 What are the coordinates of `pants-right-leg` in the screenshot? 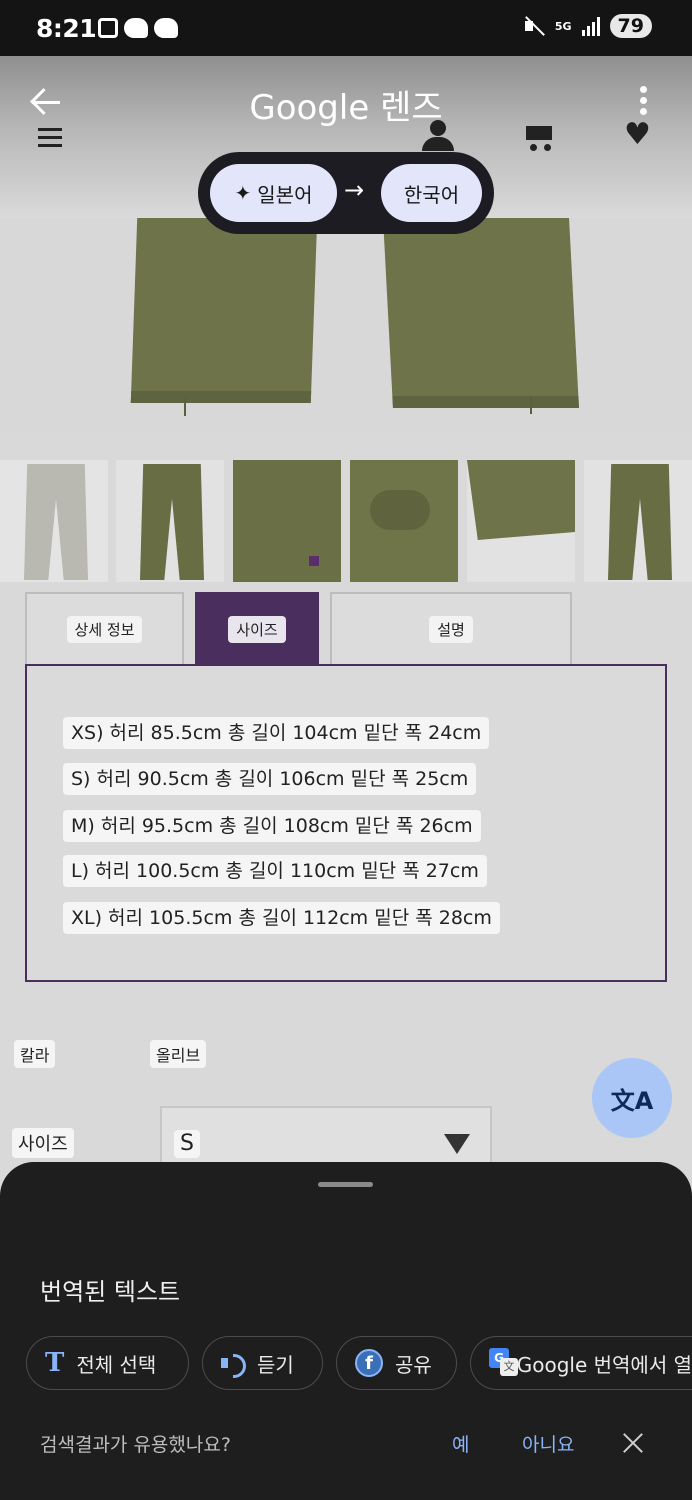 It's located at (481, 313).